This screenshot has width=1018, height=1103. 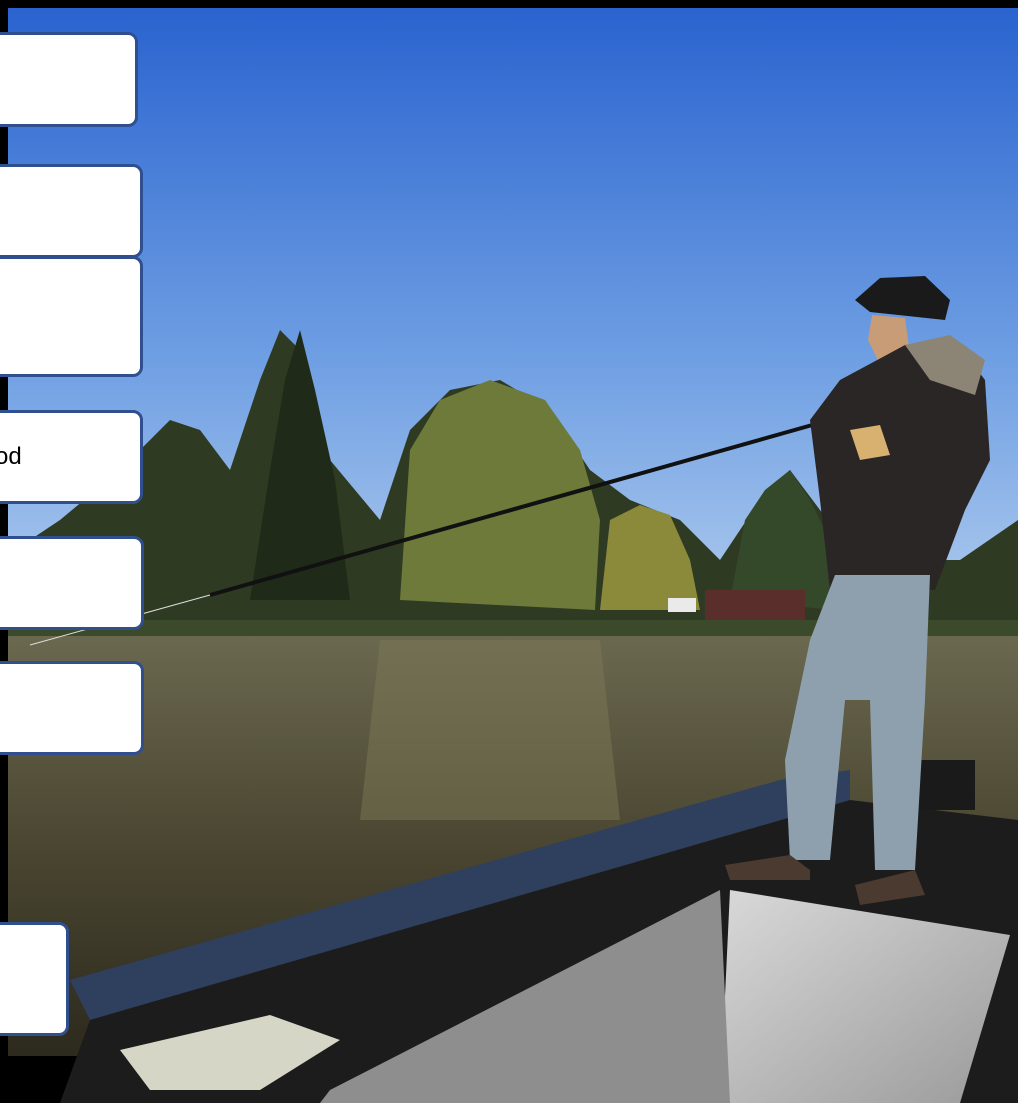 I want to click on label-text-4: od, so click(x=11, y=456).